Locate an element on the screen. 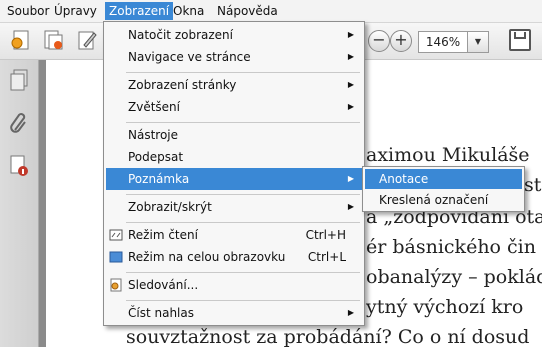 The width and height of the screenshot is (542, 348). menu-item-reading-mode: Režim čtení Ctrl+H is located at coordinates (234, 235).